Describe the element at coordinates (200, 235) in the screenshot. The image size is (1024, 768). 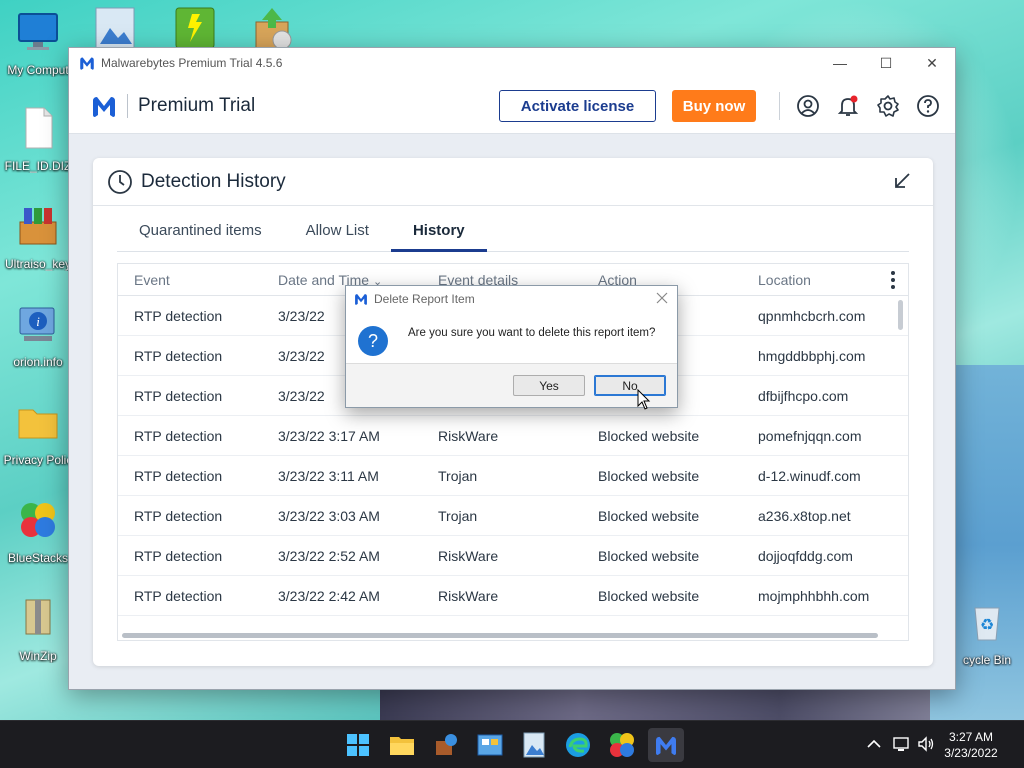
I see `tab-quarantined-items: Quarantined items` at that location.